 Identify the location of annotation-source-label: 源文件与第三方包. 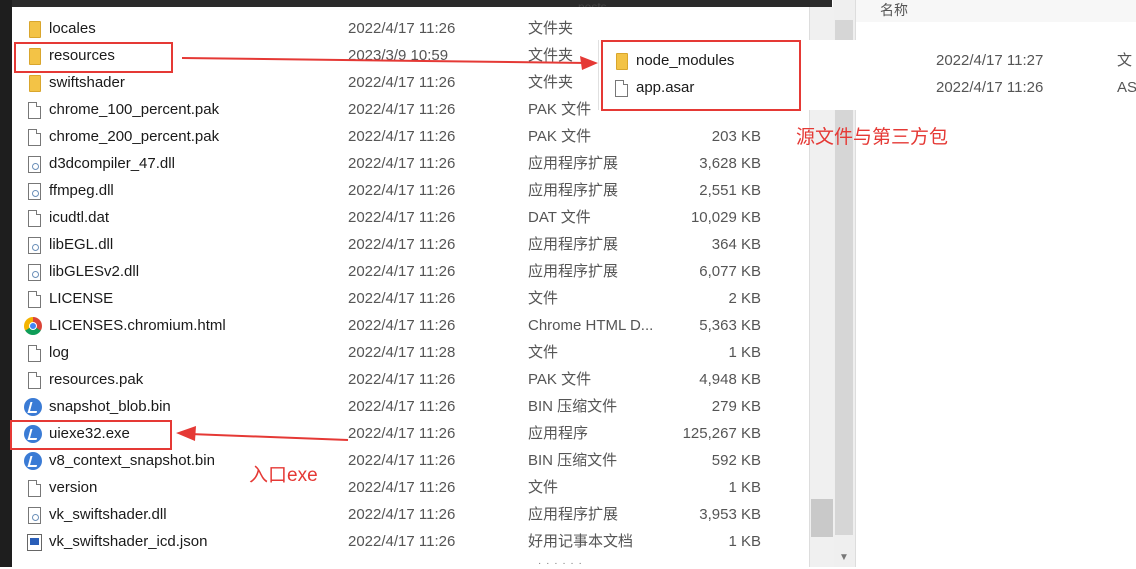
(872, 137).